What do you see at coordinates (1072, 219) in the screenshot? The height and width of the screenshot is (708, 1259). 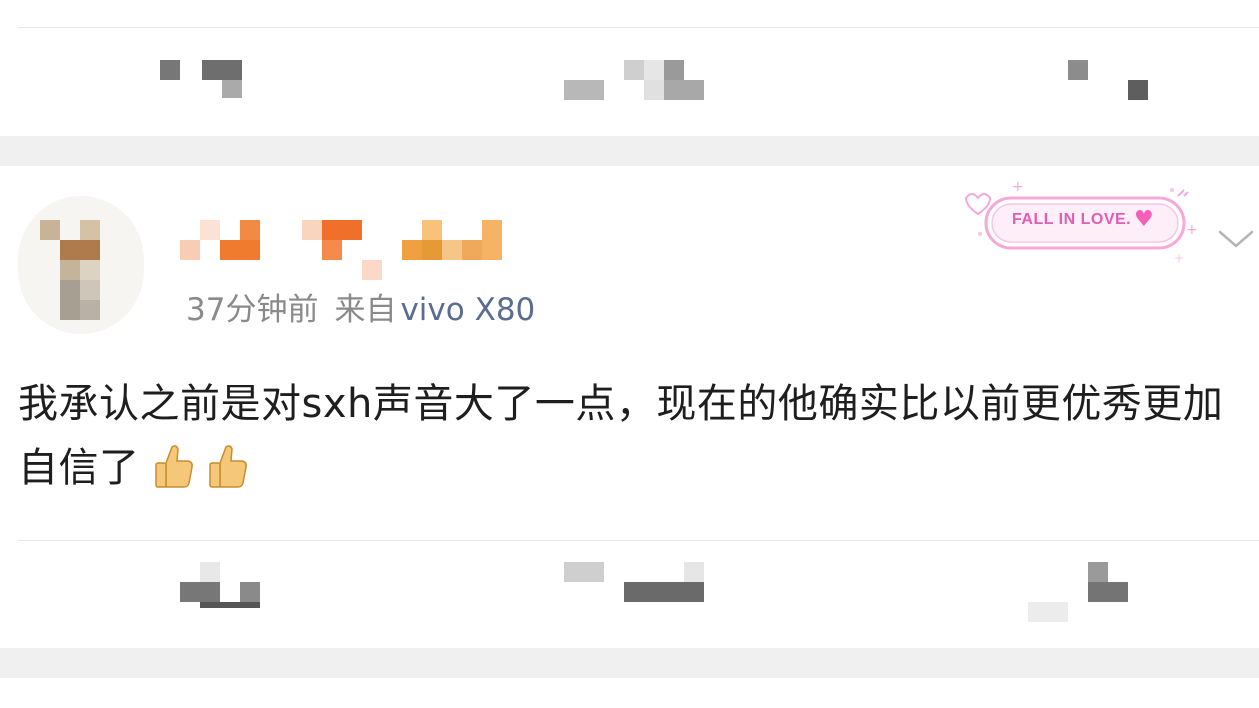 I see `badge-label: FALL IN LOVE.` at bounding box center [1072, 219].